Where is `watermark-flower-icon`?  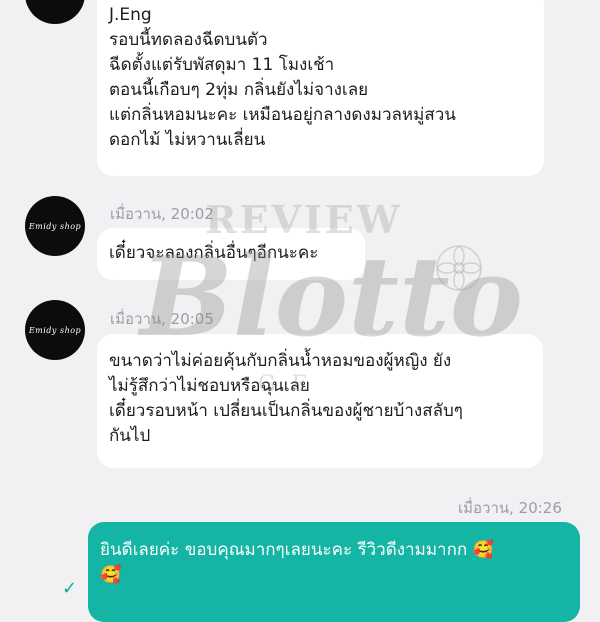
watermark-flower-icon is located at coordinates (459, 268).